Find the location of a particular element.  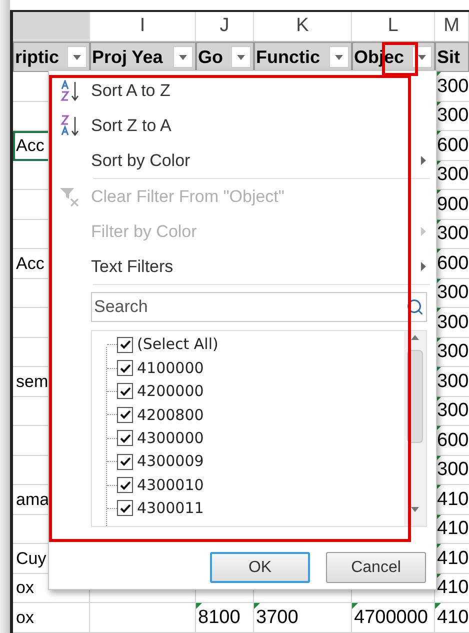

value-label: (Select All) is located at coordinates (177, 345).